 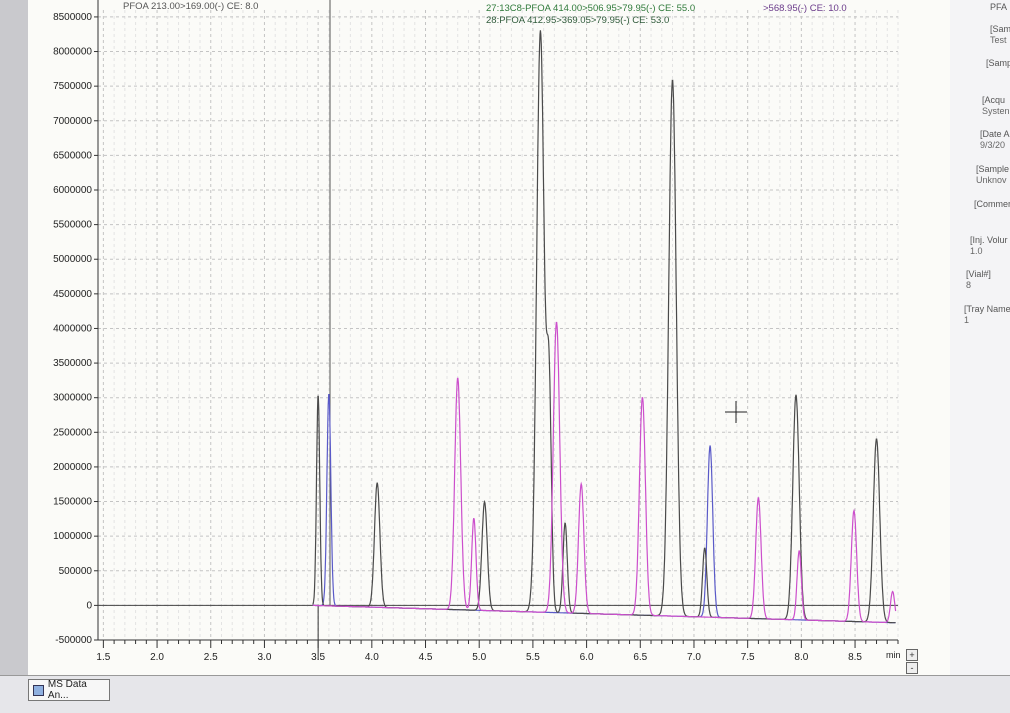 I want to click on info-value-tray-name: 1, so click(x=967, y=320).